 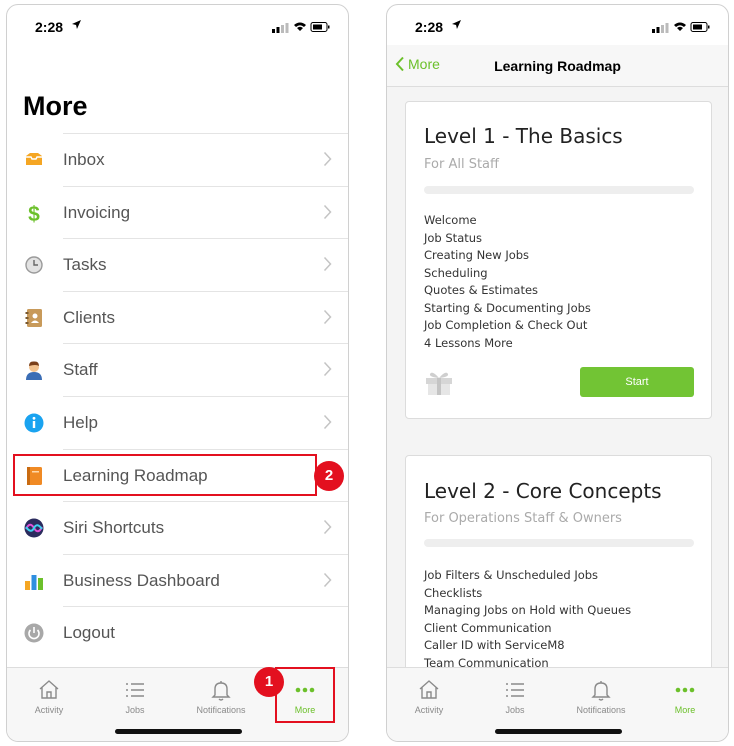 What do you see at coordinates (177, 369) in the screenshot?
I see `menu-item-staff: Staff` at bounding box center [177, 369].